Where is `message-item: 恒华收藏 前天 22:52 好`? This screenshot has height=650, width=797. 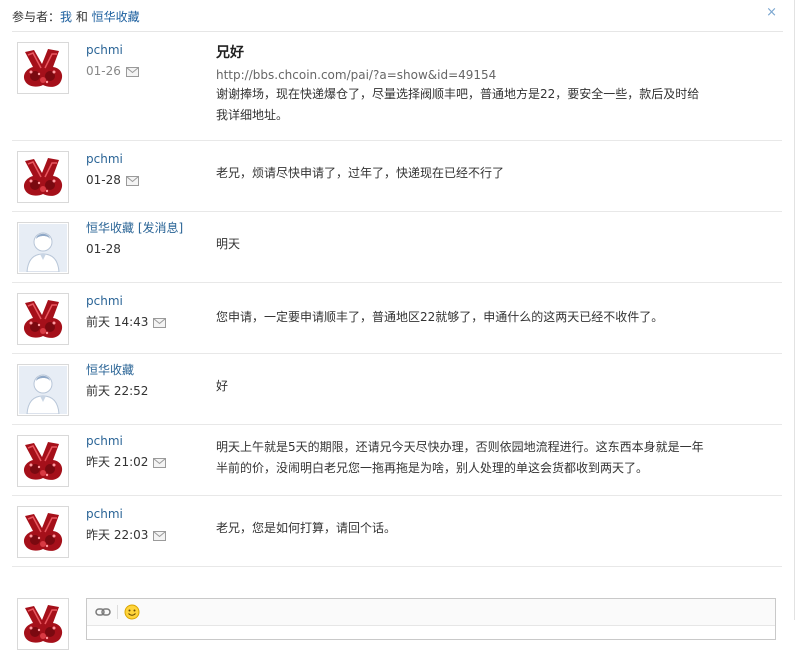 message-item: 恒华收藏 前天 22:52 好 is located at coordinates (397, 389).